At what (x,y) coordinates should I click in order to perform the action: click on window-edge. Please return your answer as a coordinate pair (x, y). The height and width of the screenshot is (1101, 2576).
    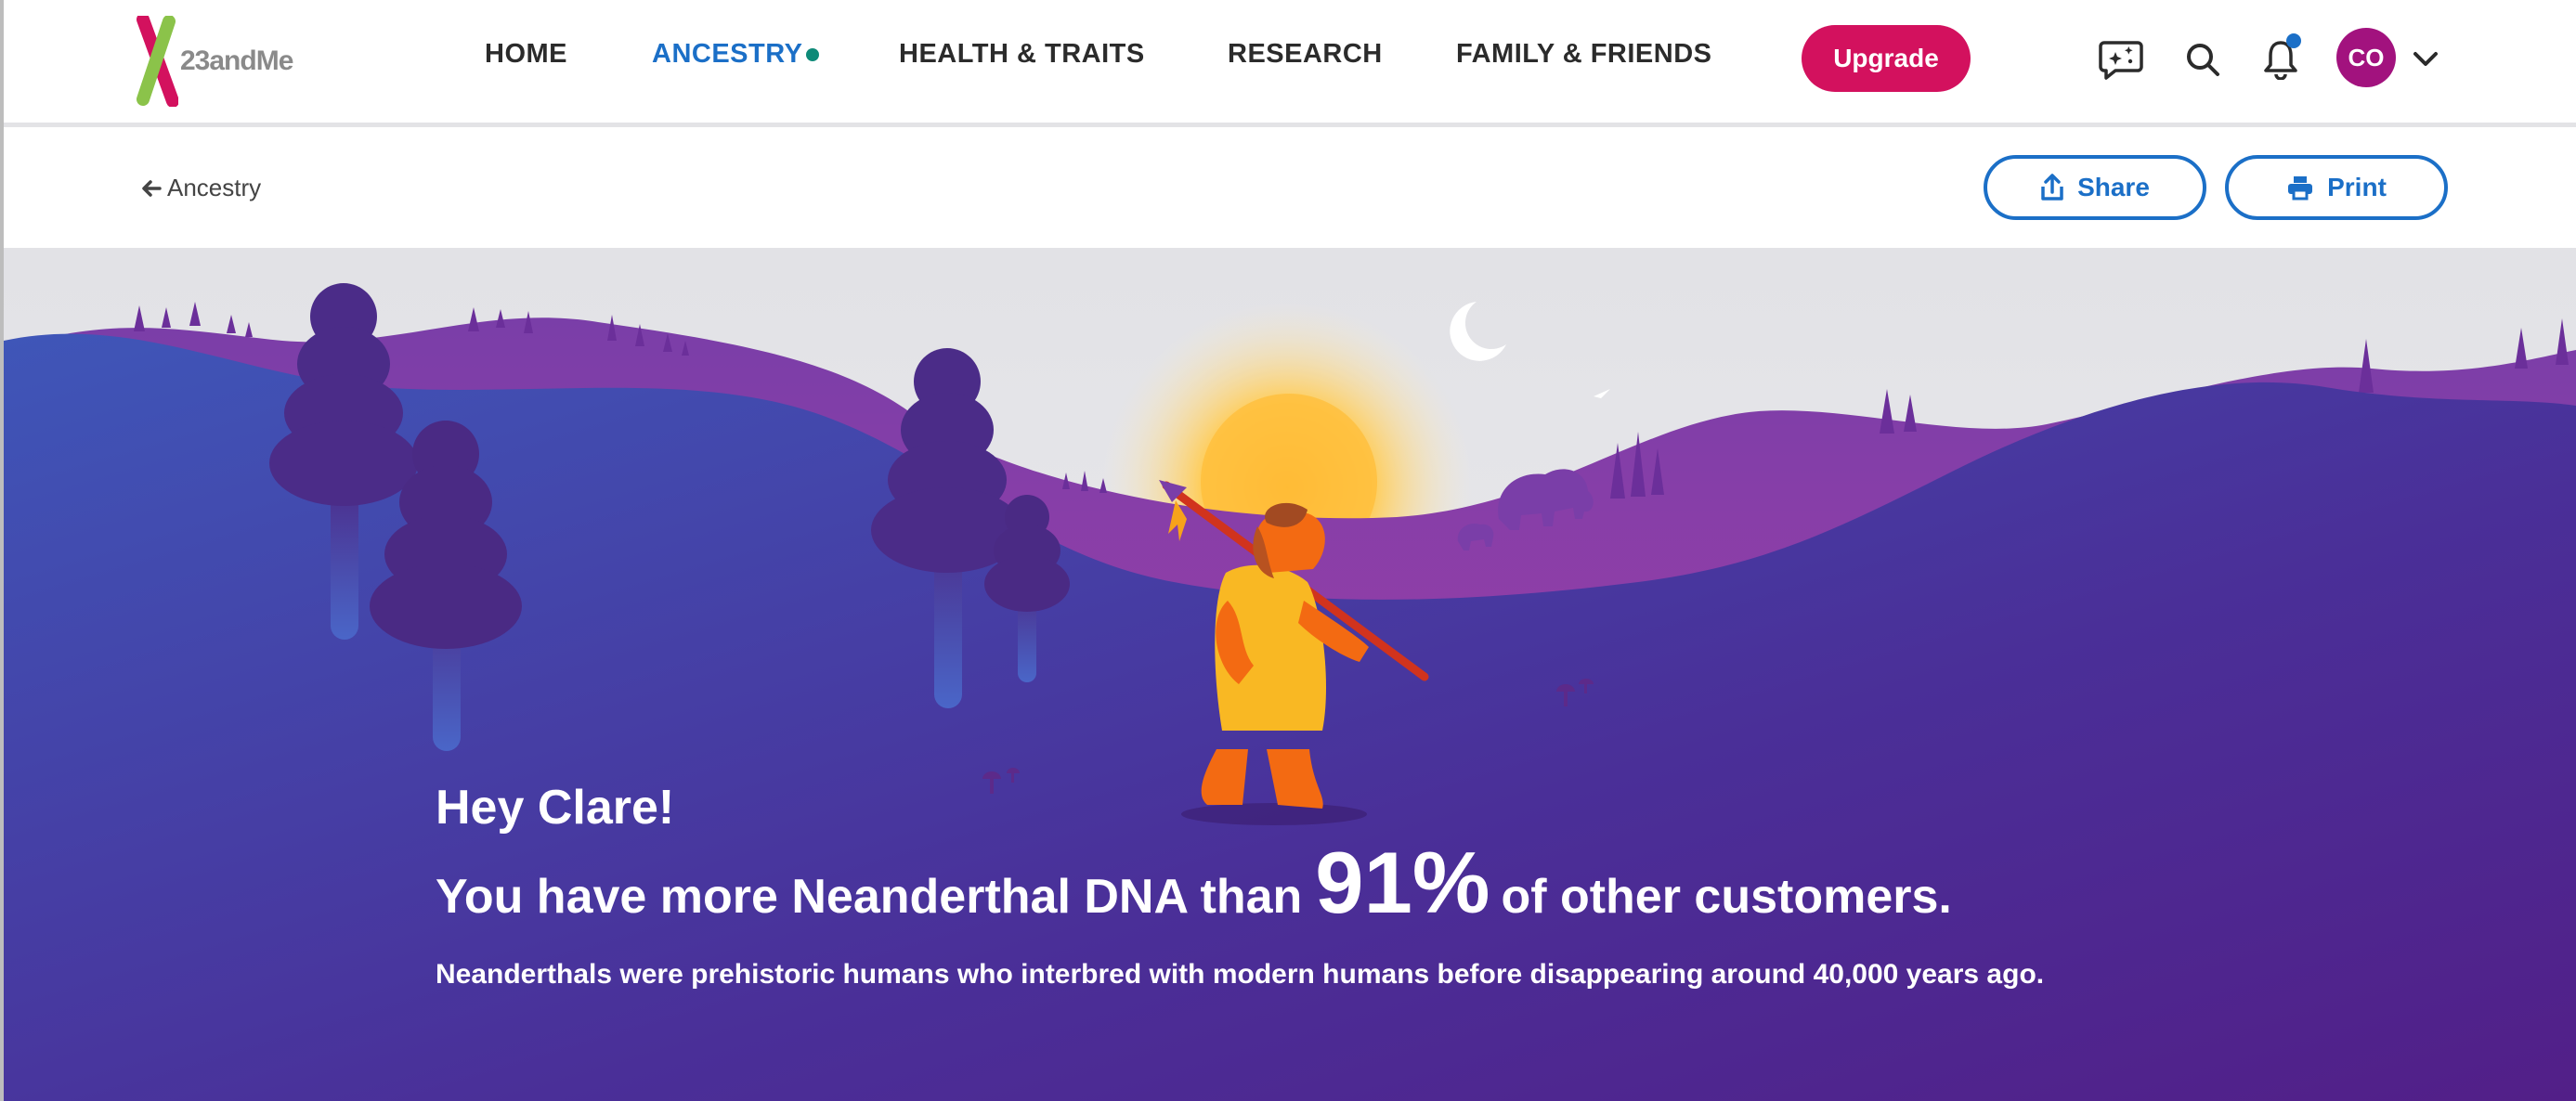
    Looking at the image, I should click on (2, 550).